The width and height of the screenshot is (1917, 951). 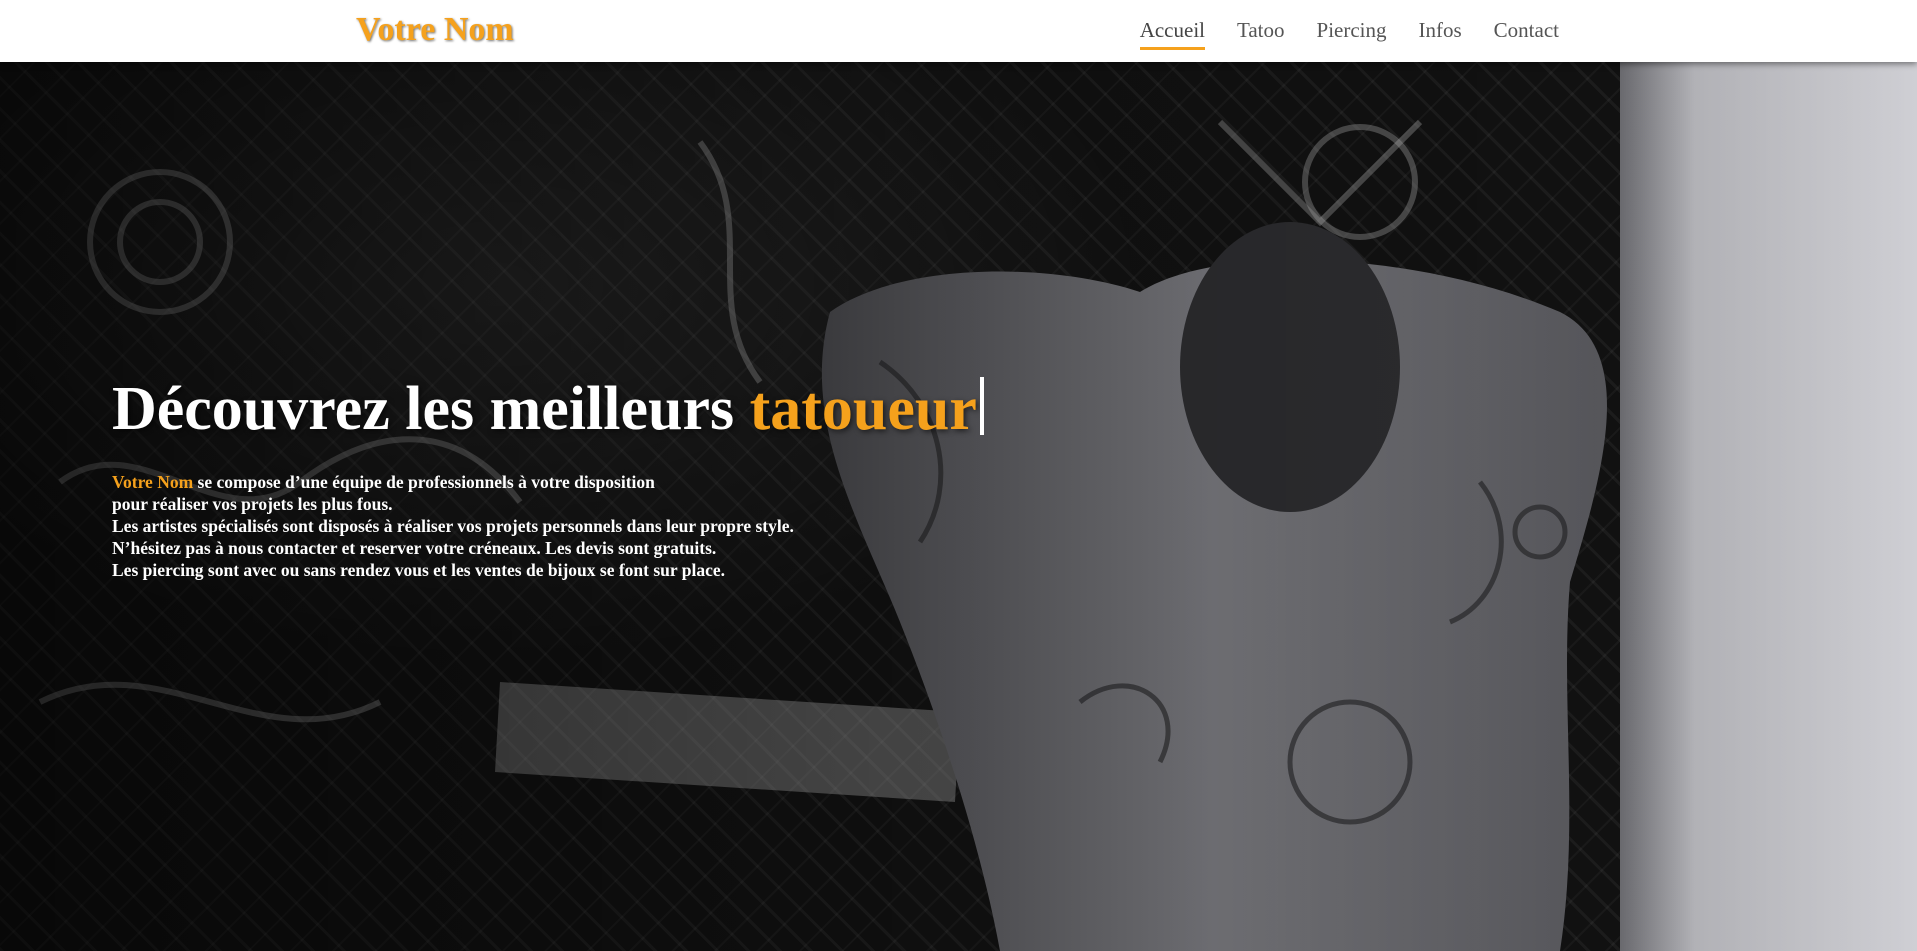 What do you see at coordinates (1440, 34) in the screenshot?
I see `nav-item-infos: Infos` at bounding box center [1440, 34].